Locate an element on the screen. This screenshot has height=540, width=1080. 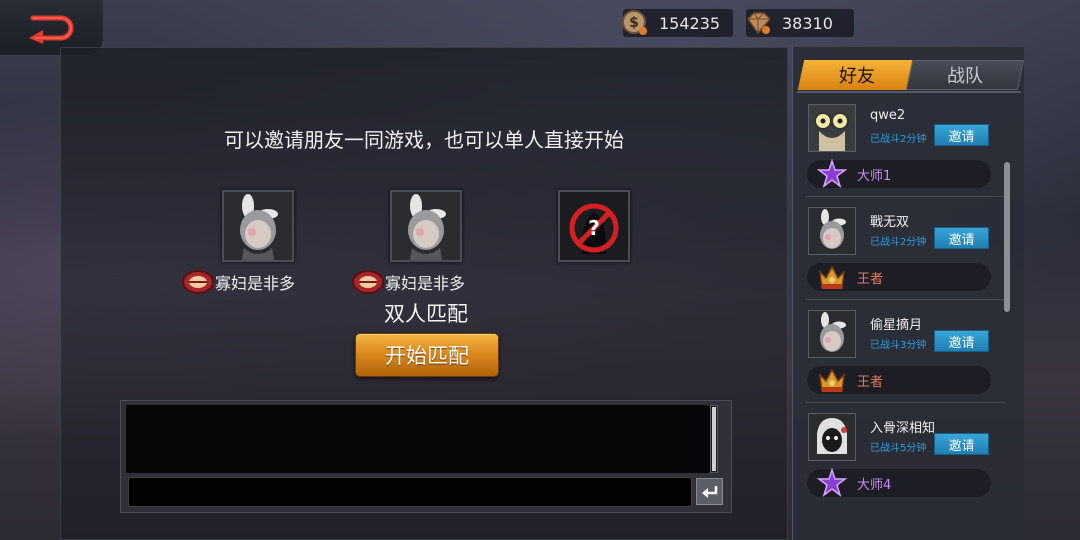
chat-input is located at coordinates (410, 492).